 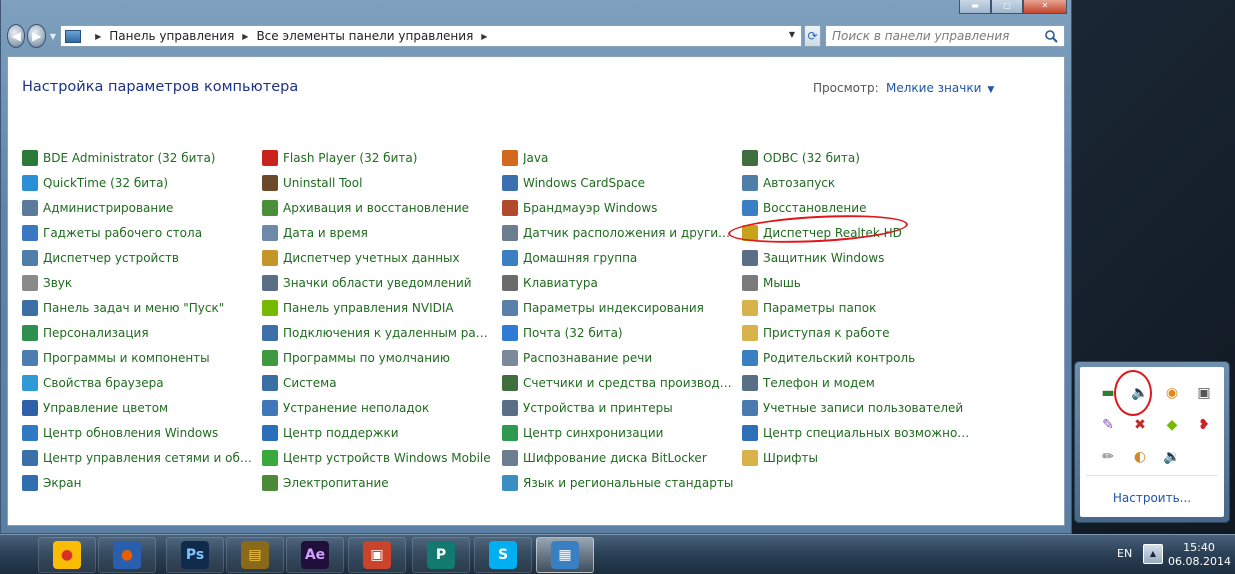 I want to click on control-panel-item: Панель управления NVIDIA, so click(x=382, y=307).